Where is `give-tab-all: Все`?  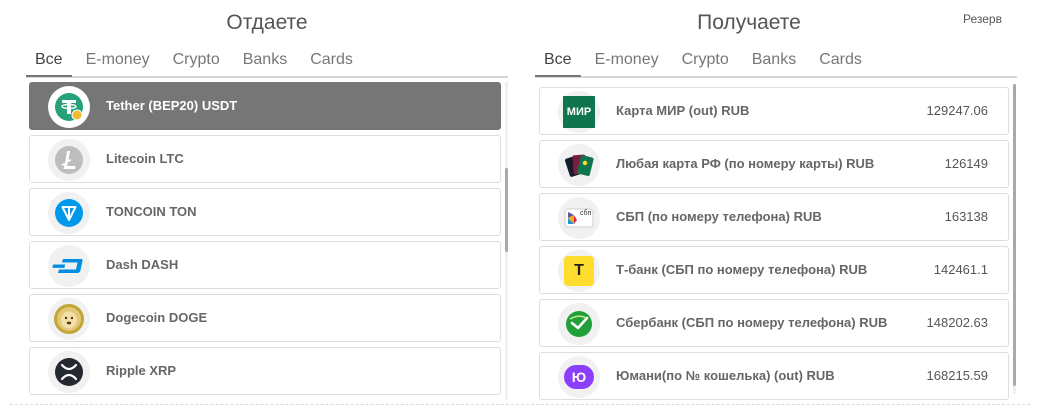 give-tab-all: Все is located at coordinates (49, 62).